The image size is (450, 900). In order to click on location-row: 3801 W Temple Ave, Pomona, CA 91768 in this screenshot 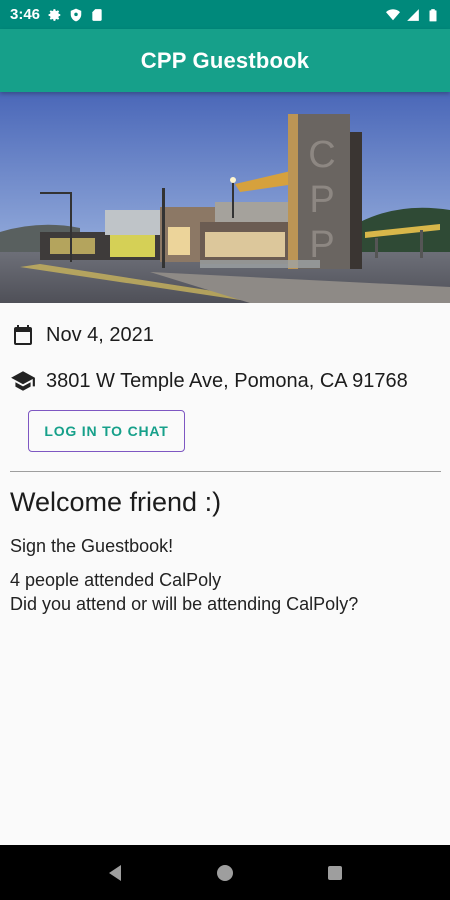, I will do `click(209, 381)`.